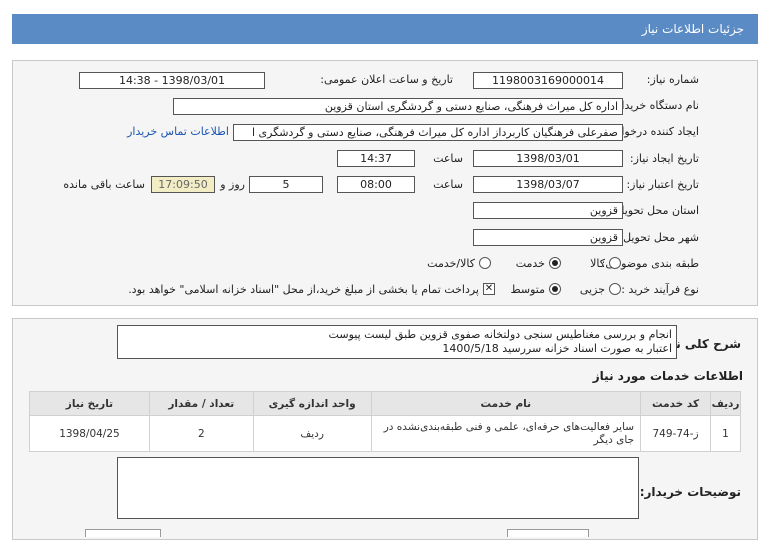 The height and width of the screenshot is (545, 770). I want to click on validity-date-label: تاریخ اعتبار نیاز:, so click(662, 184).